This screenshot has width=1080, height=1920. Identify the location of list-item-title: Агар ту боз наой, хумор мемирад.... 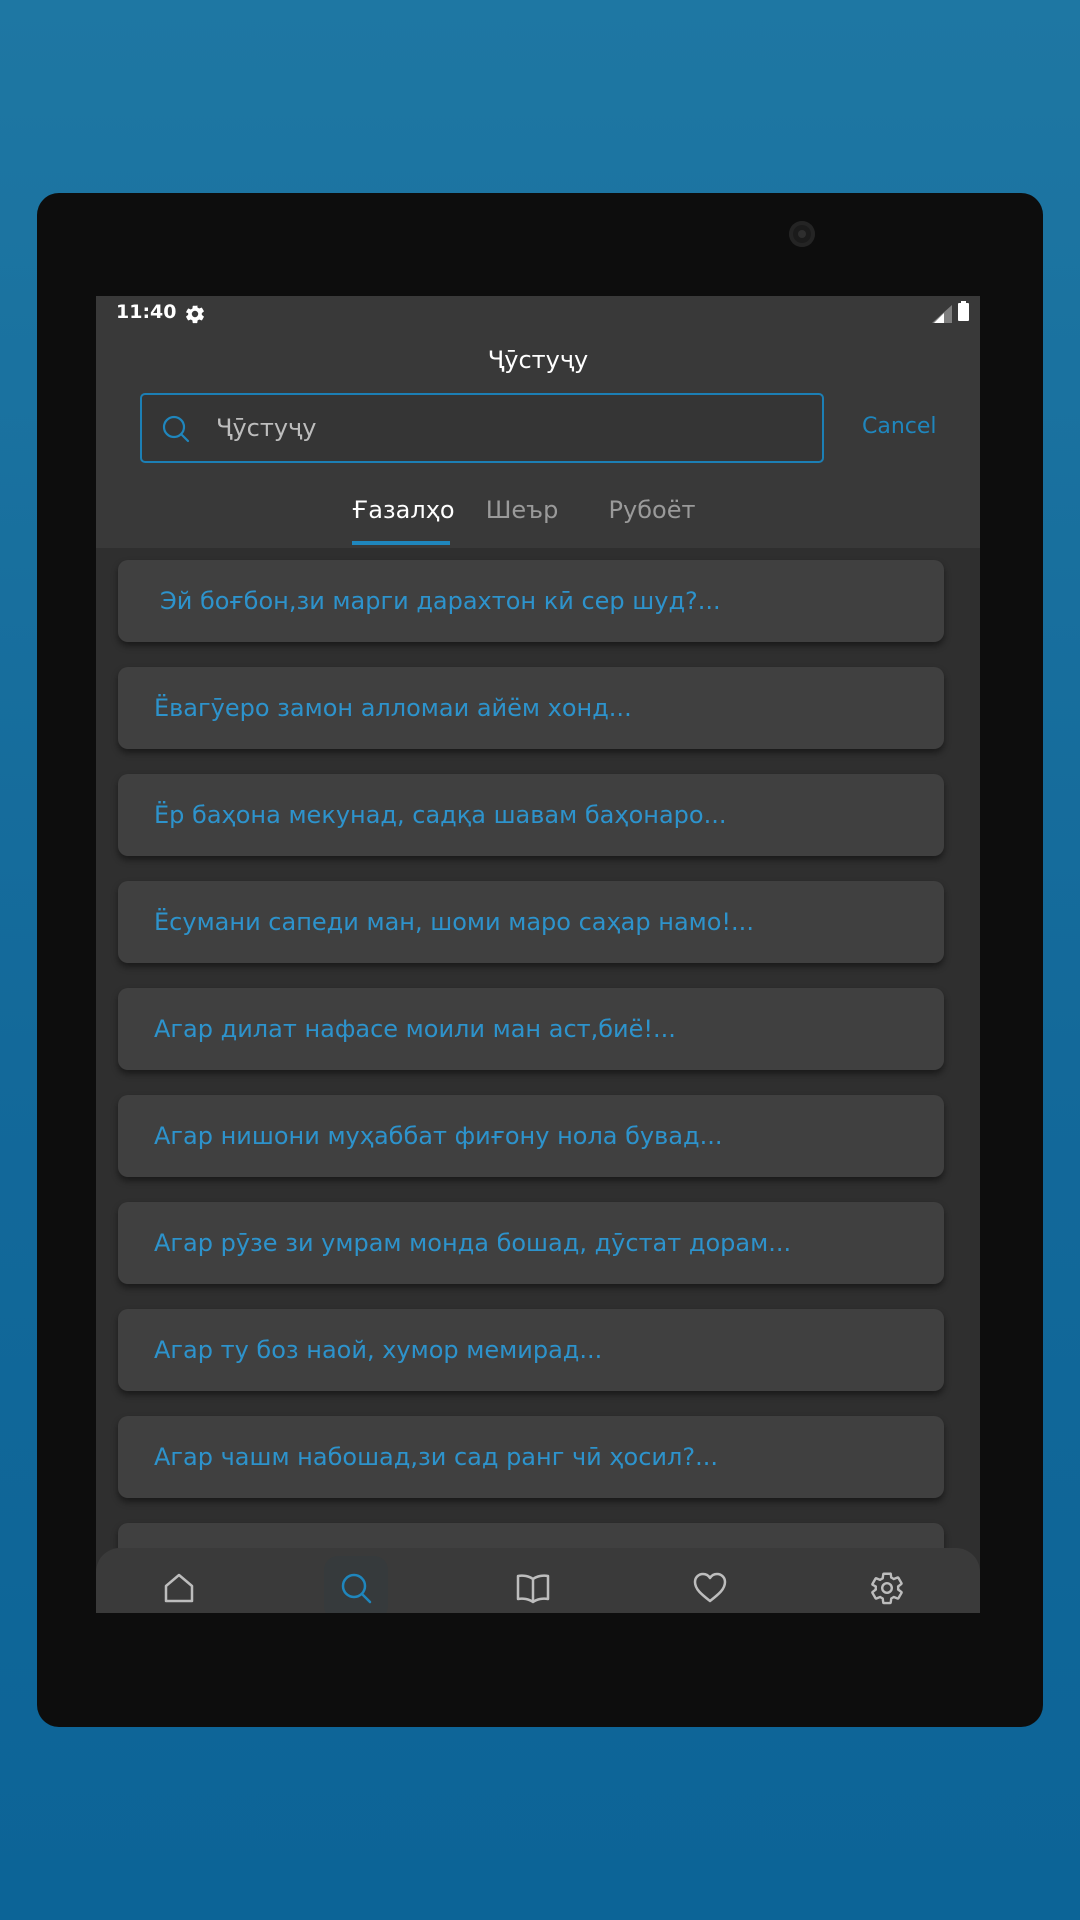
(378, 1350).